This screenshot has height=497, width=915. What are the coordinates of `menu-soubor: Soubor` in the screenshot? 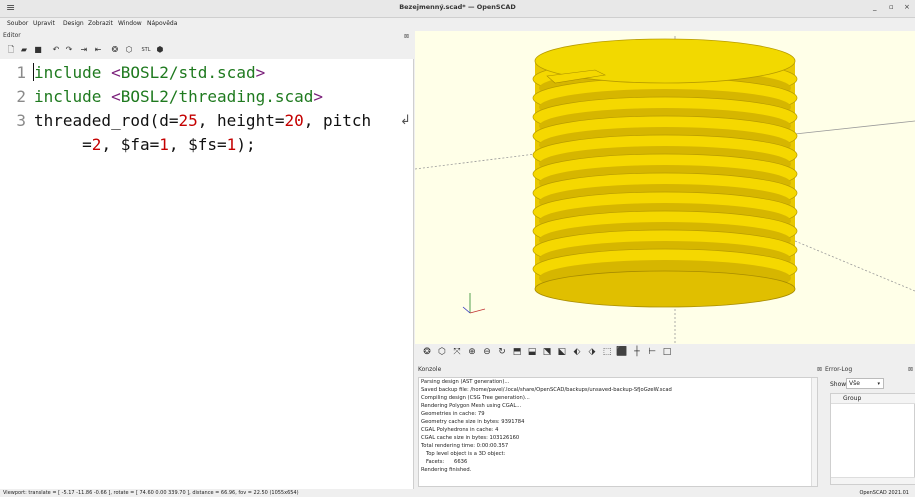 It's located at (17, 23).